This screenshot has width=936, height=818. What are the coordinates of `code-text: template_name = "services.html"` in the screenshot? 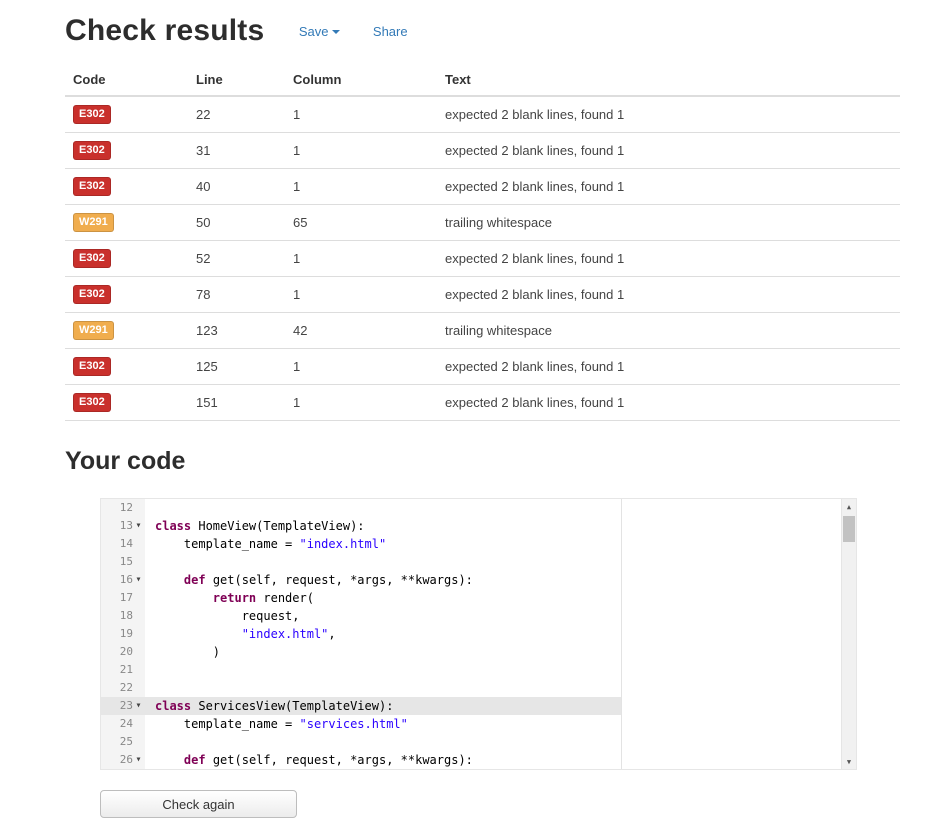 It's located at (493, 724).